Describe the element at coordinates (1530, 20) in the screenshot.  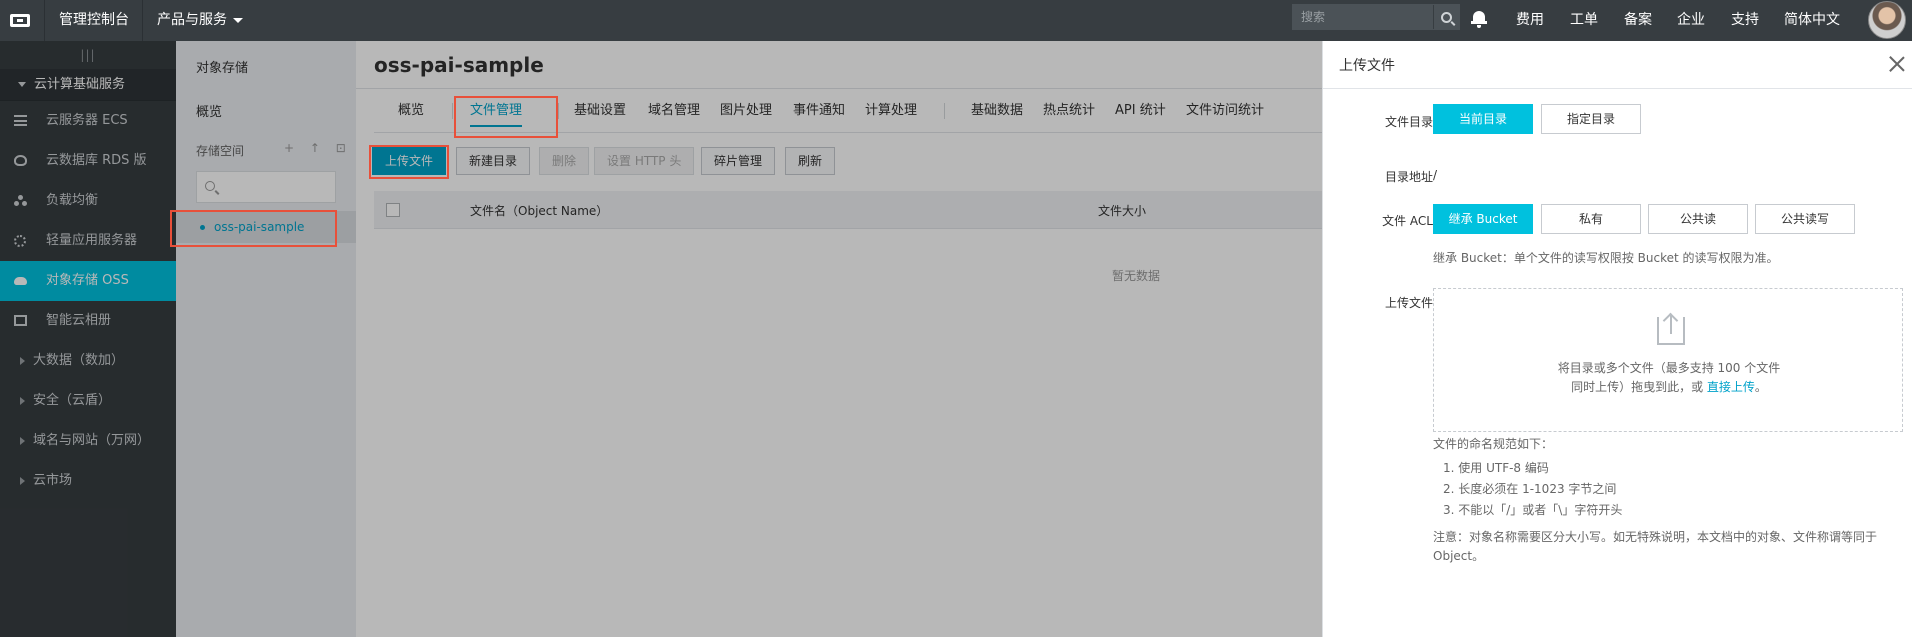
I see `billing-link: 费用` at that location.